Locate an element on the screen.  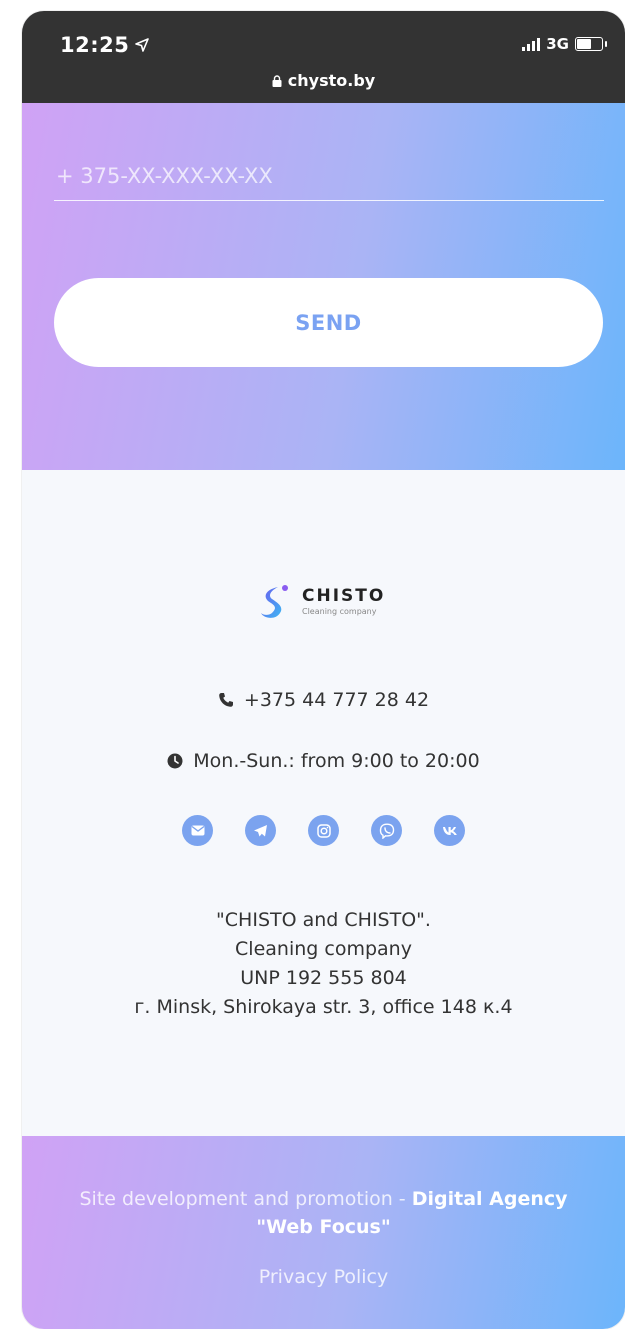
battery-icon is located at coordinates (591, 44).